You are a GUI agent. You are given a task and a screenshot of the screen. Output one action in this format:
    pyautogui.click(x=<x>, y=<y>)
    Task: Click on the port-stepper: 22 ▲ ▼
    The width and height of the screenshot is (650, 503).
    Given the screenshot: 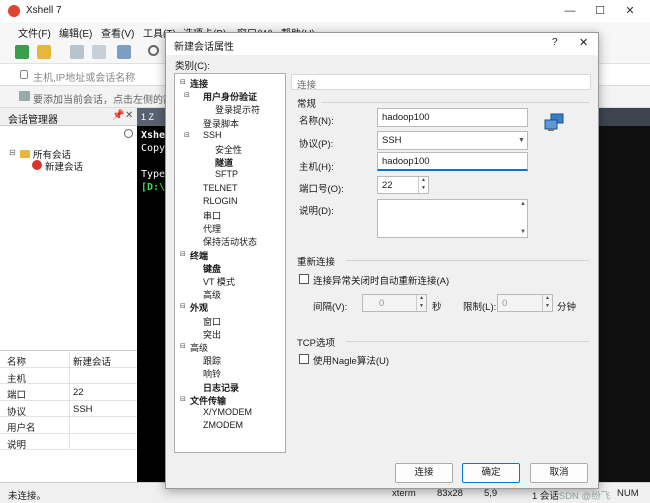 What is the action you would take?
    pyautogui.click(x=403, y=185)
    